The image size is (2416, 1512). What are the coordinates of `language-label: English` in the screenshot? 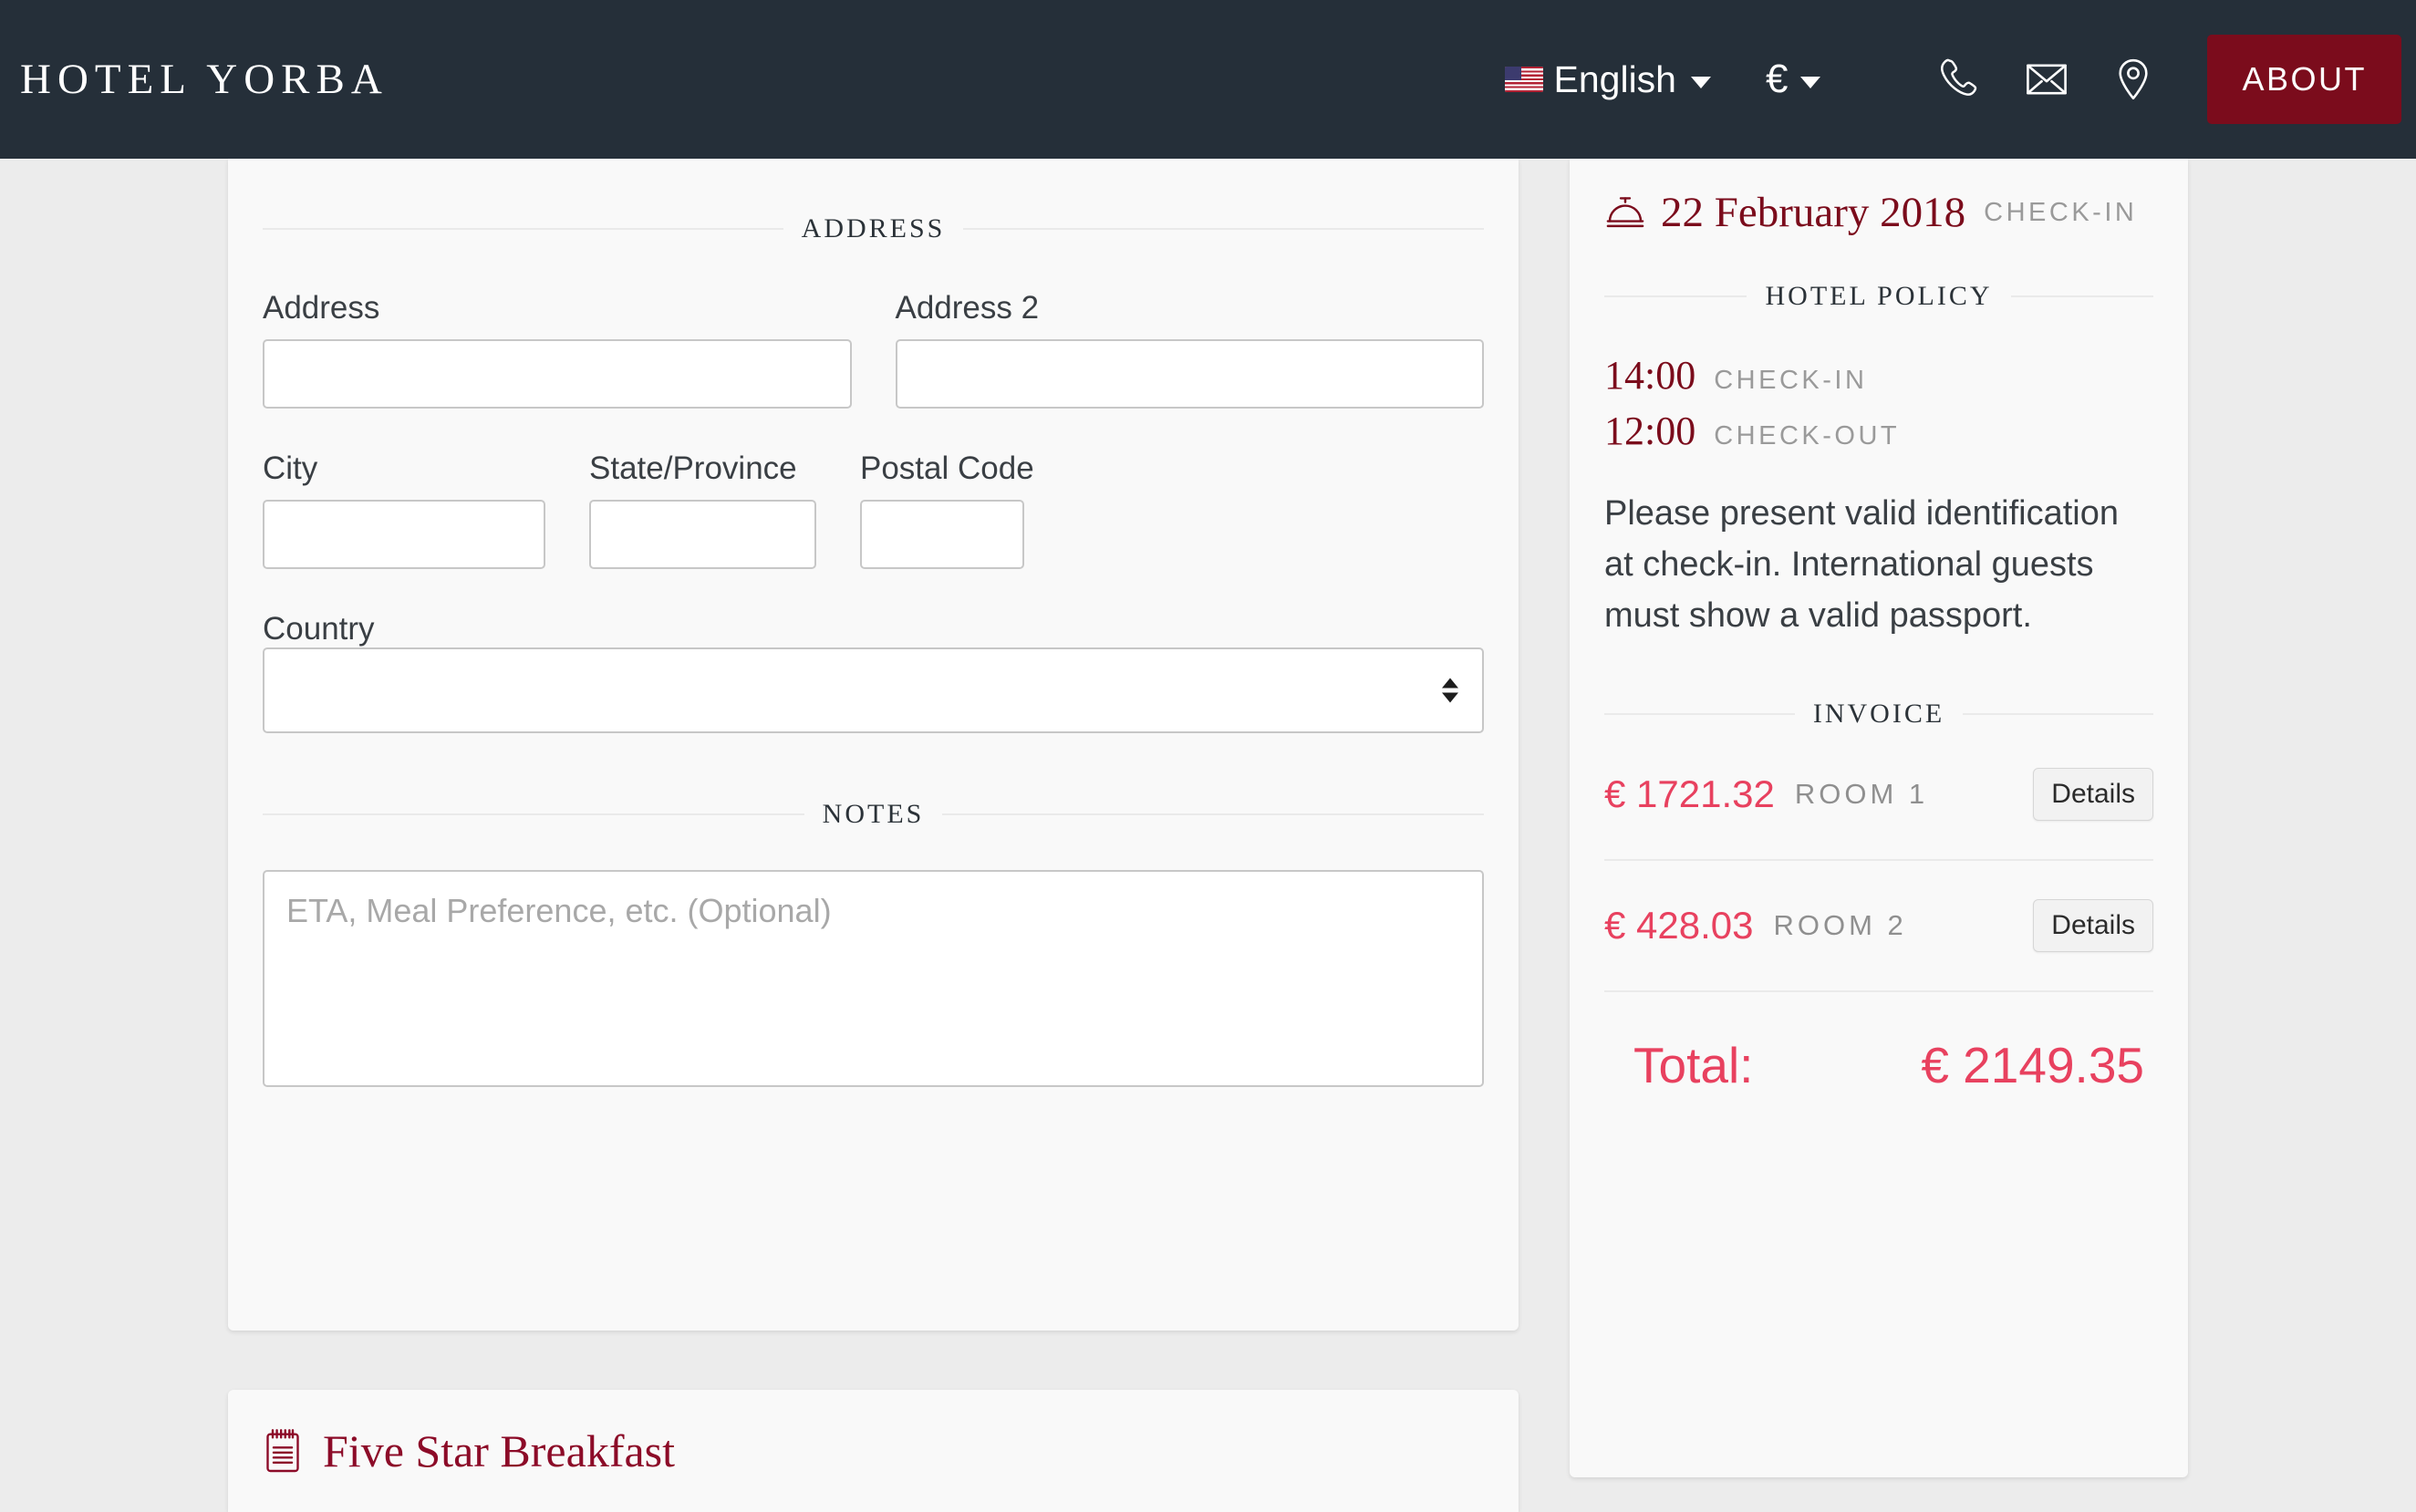 It's located at (1614, 78).